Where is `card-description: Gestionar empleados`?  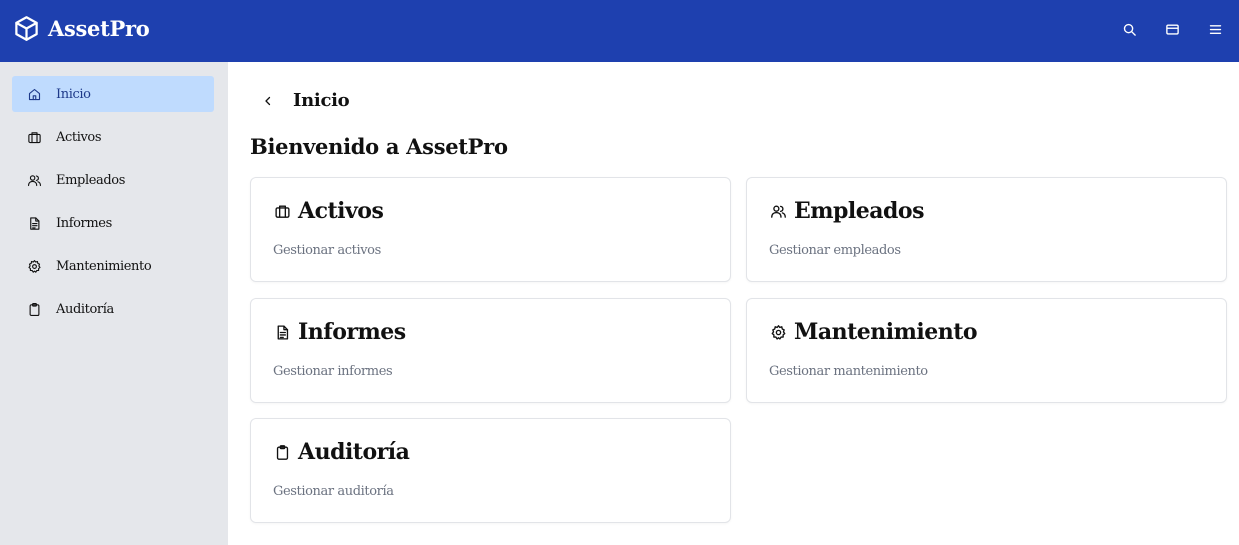
card-description: Gestionar empleados is located at coordinates (835, 250).